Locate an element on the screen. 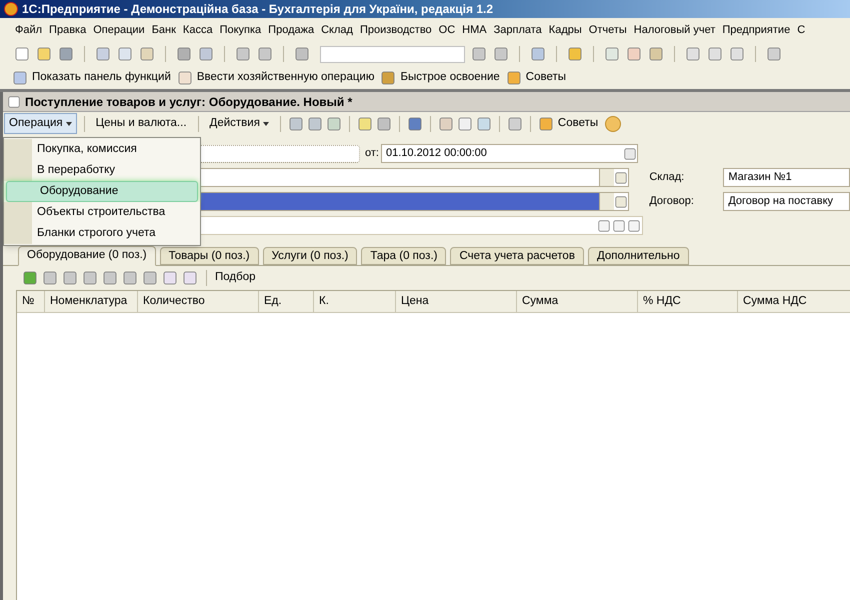 This screenshot has width=850, height=600. menu-item: Кадры is located at coordinates (565, 30).